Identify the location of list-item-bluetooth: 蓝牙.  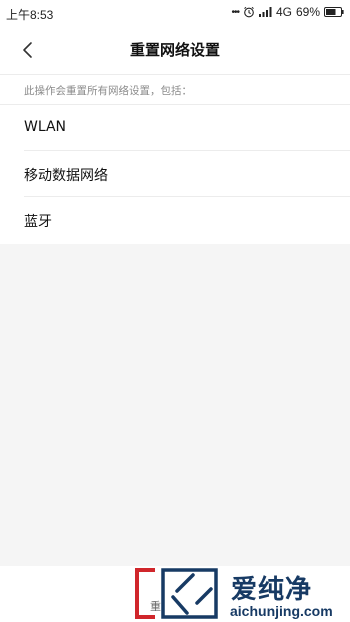
(175, 220).